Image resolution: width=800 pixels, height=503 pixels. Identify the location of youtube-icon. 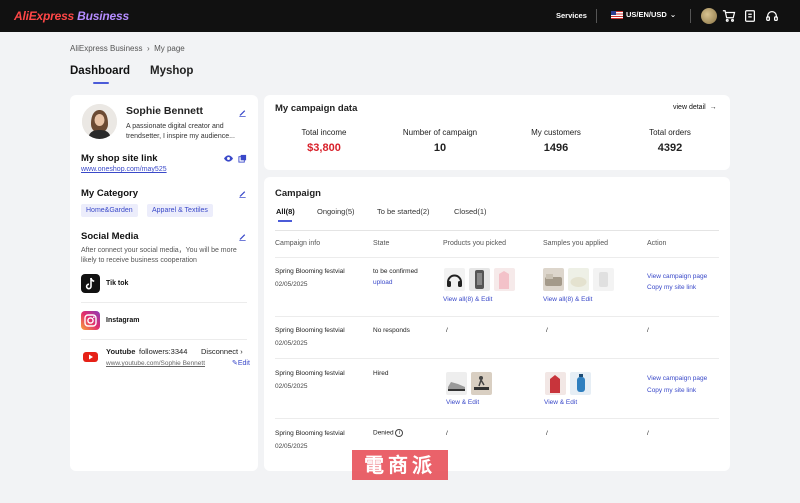
(90, 356).